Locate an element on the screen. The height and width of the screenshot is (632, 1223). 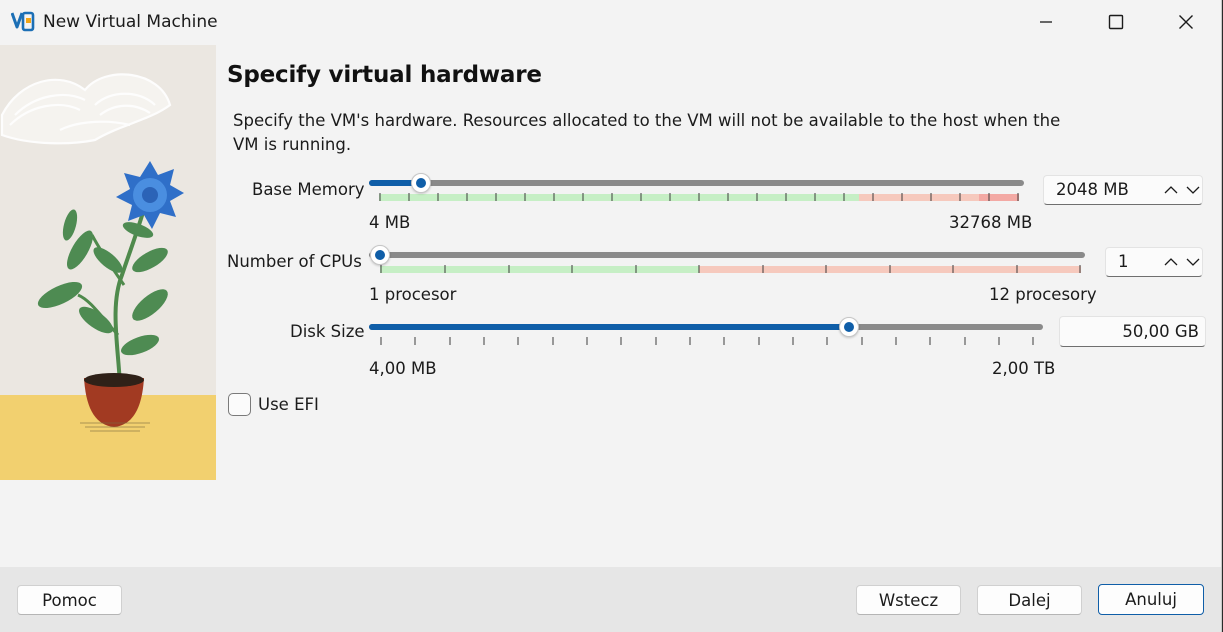
wizard-illustration is located at coordinates (108, 262).